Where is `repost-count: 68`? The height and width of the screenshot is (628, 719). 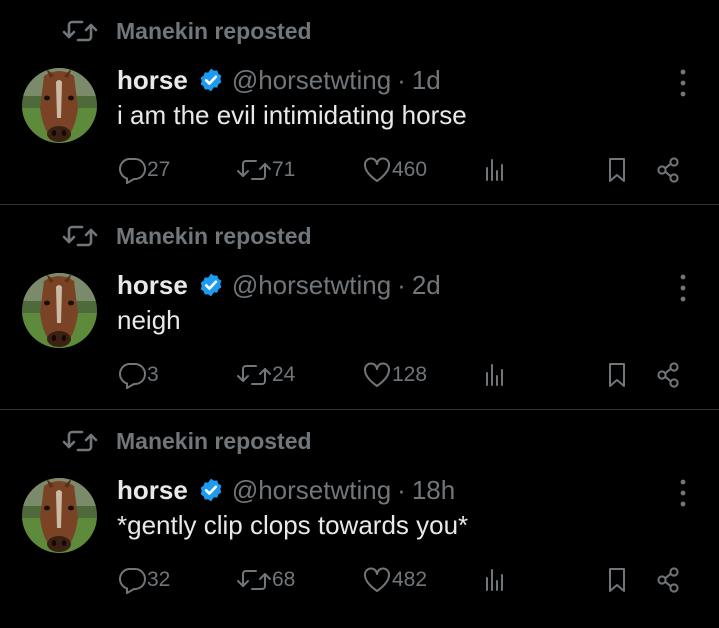 repost-count: 68 is located at coordinates (284, 579).